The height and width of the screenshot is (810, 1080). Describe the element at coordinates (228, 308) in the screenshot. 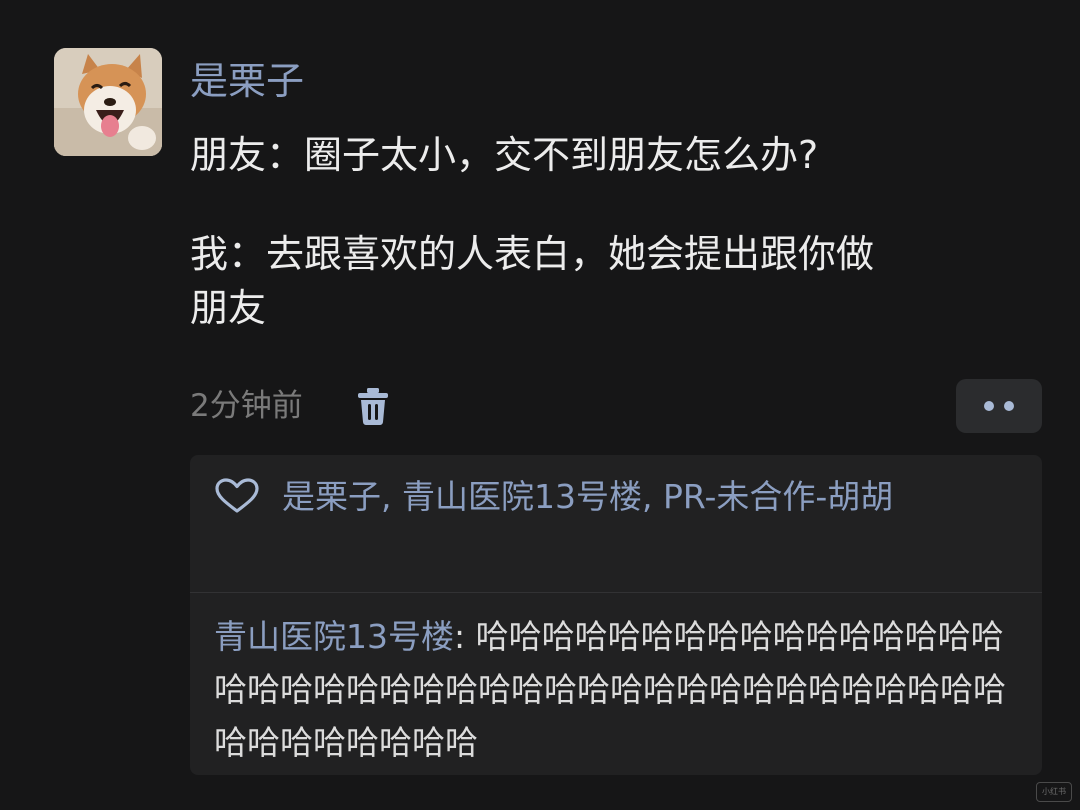

I see `post-line: 朋友` at that location.